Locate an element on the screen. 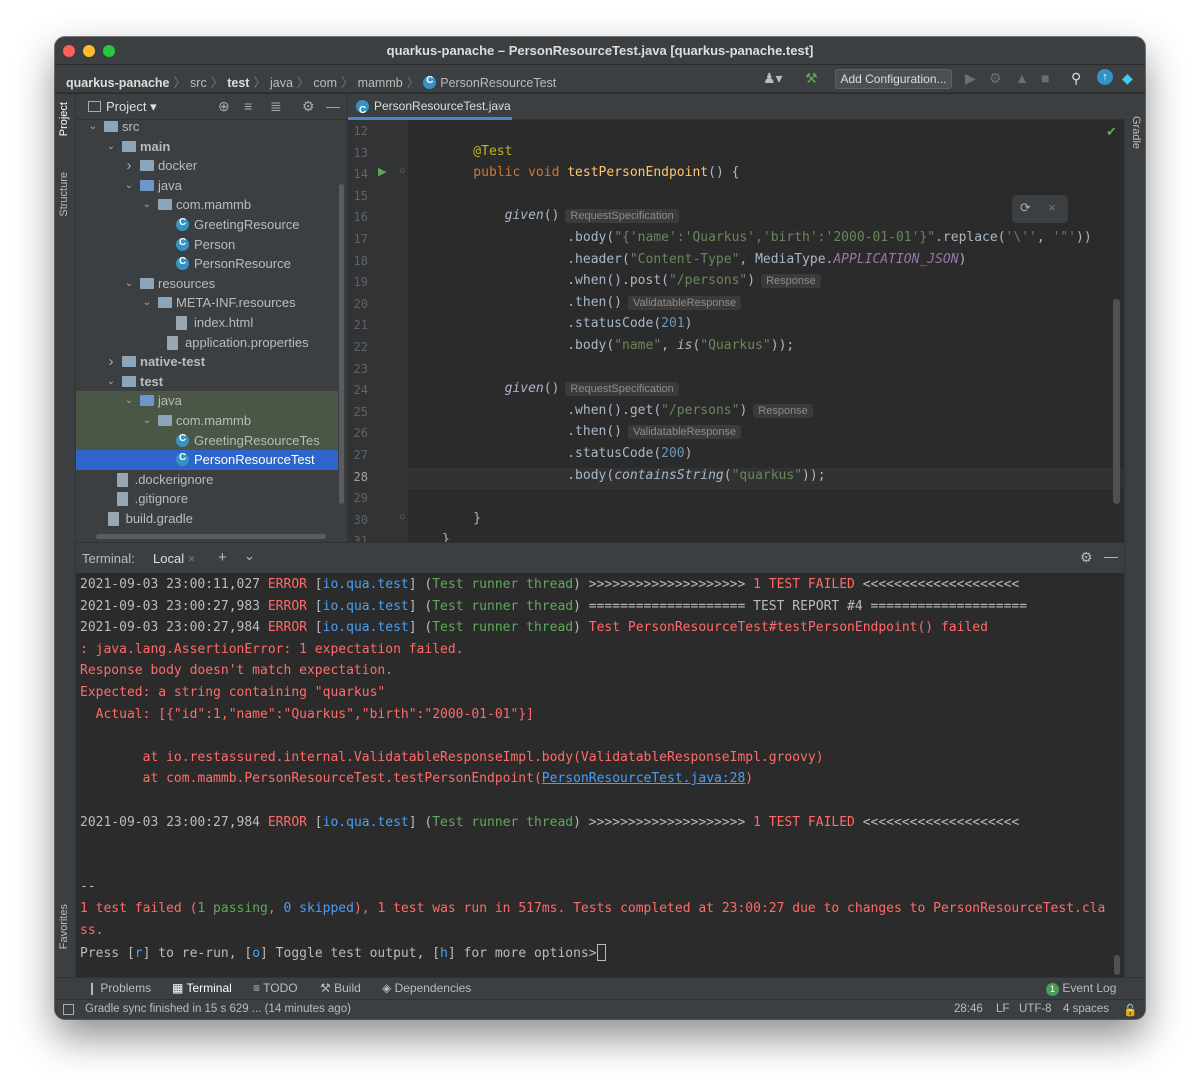 The height and width of the screenshot is (1091, 1200). gradle-reload-icon: ⟳ is located at coordinates (1025, 208).